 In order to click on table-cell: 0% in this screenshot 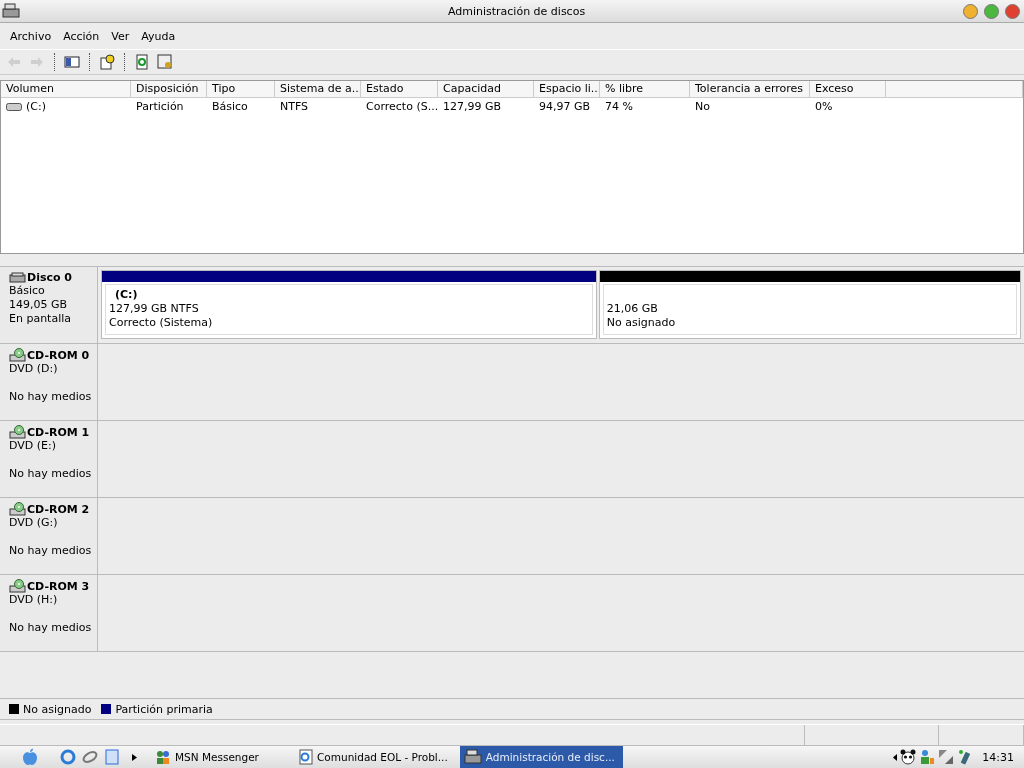, I will do `click(824, 106)`.